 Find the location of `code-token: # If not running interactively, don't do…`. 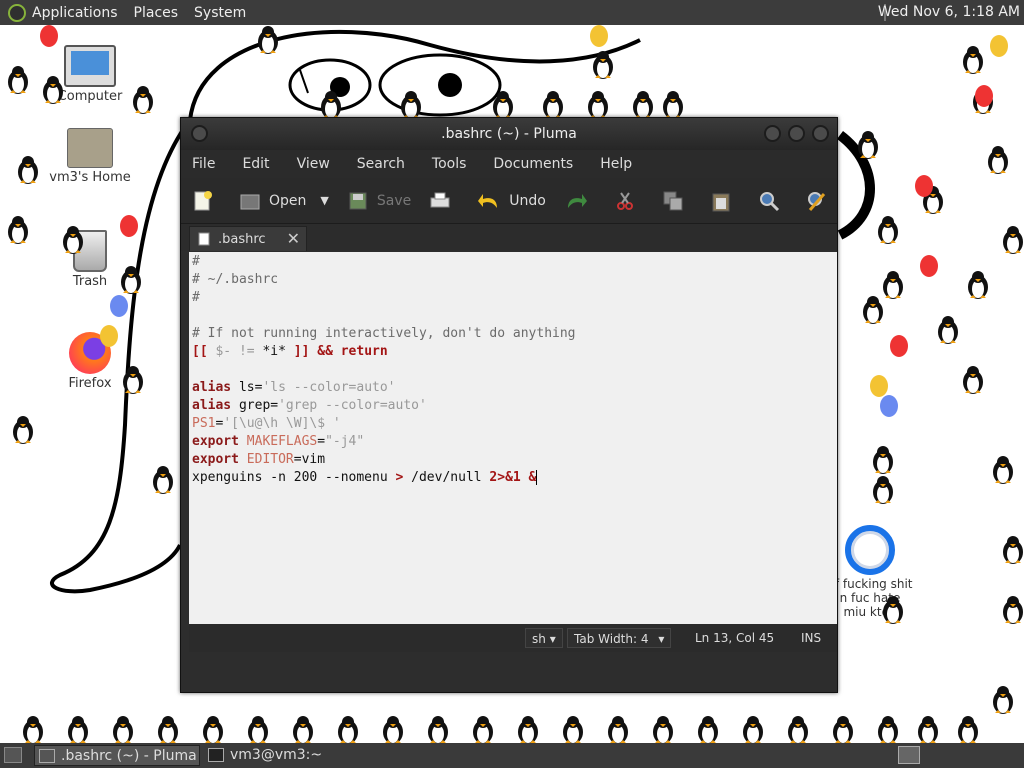

code-token: # If not running interactively, don't do… is located at coordinates (384, 333).